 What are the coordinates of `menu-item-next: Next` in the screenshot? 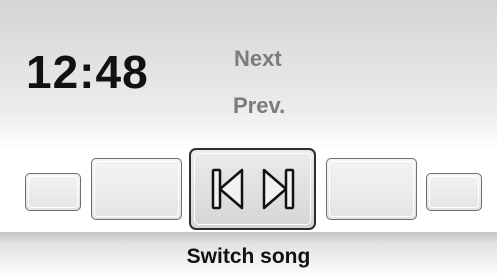 It's located at (258, 59).